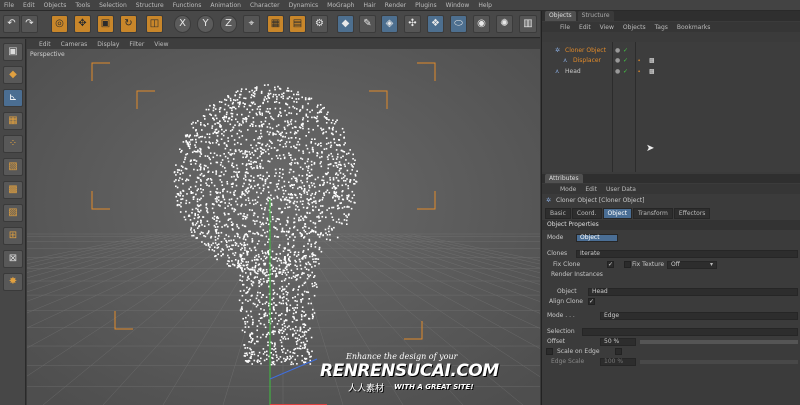 The height and width of the screenshot is (405, 800). Describe the element at coordinates (568, 189) in the screenshot. I see `attributes-menu-mode: Mode` at that location.